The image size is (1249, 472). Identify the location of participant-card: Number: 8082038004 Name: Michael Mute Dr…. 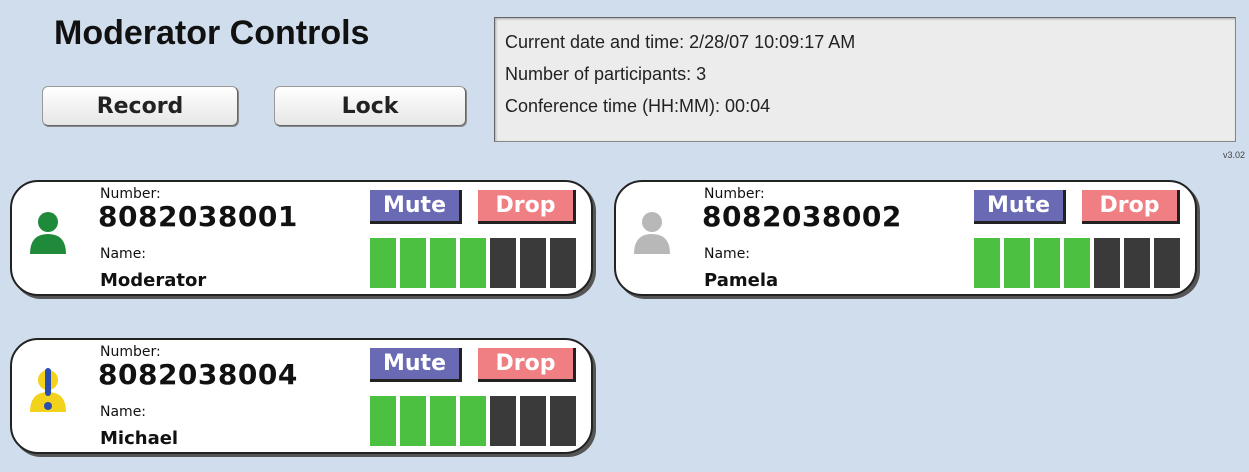
(301, 396).